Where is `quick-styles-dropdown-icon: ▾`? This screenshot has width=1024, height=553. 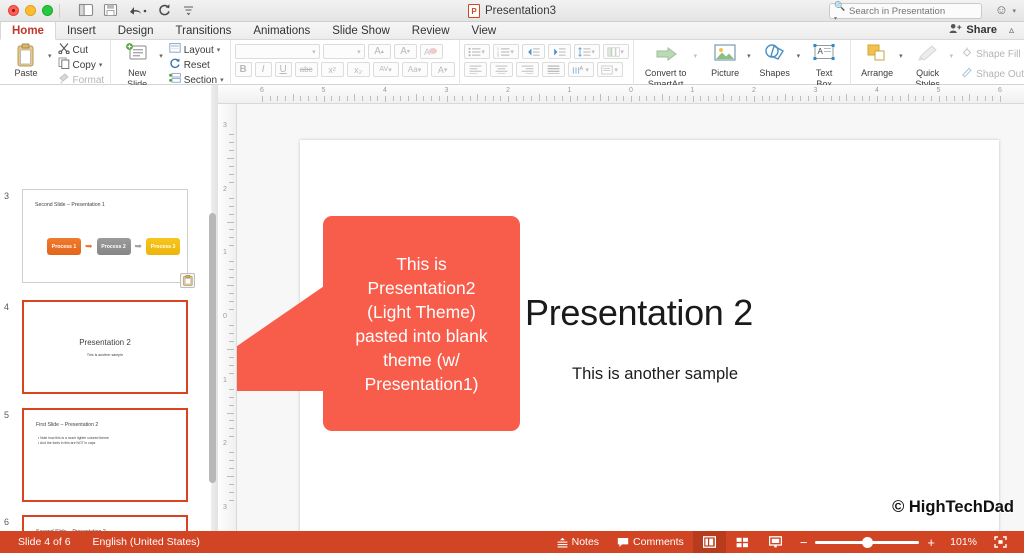 quick-styles-dropdown-icon: ▾ is located at coordinates (952, 56).